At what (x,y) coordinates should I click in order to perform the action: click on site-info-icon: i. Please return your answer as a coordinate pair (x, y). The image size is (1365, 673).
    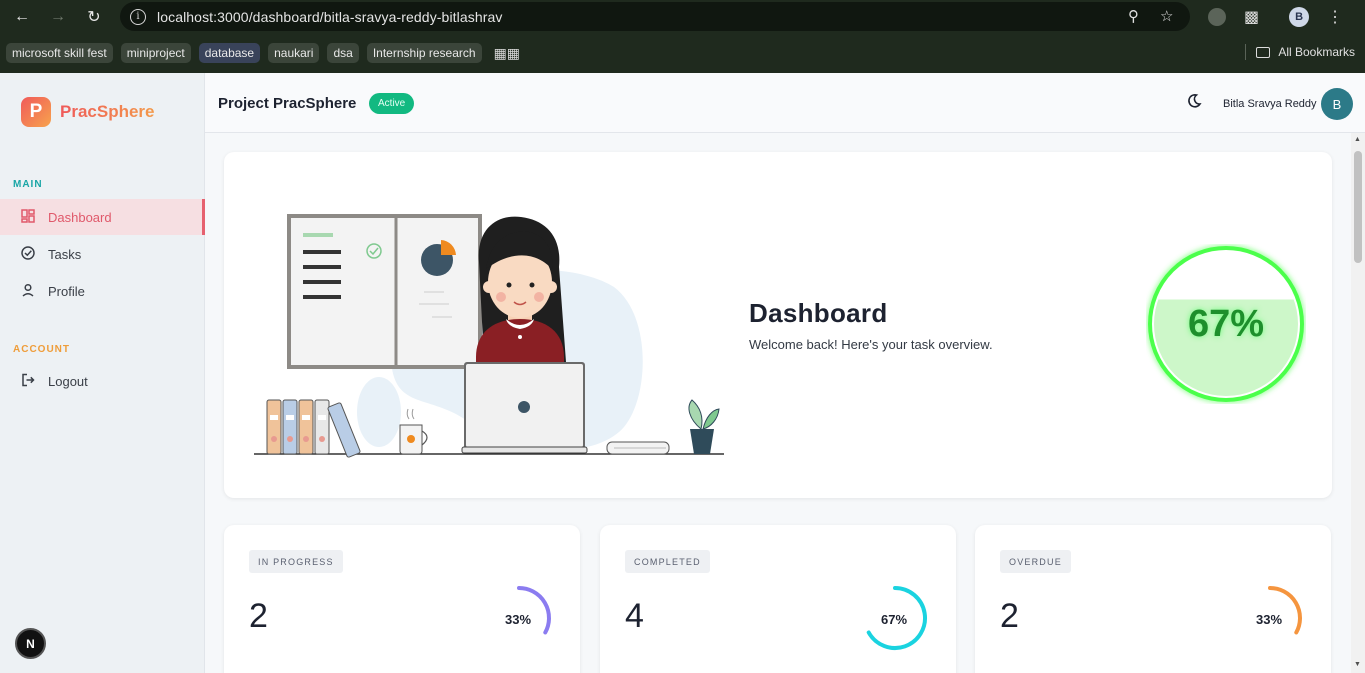
    Looking at the image, I should click on (138, 16).